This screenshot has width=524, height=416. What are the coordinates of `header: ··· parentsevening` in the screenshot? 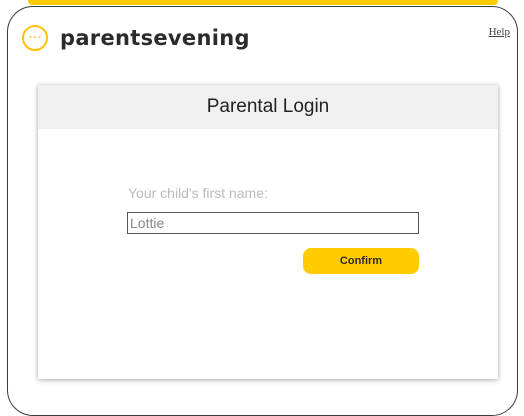 It's located at (136, 38).